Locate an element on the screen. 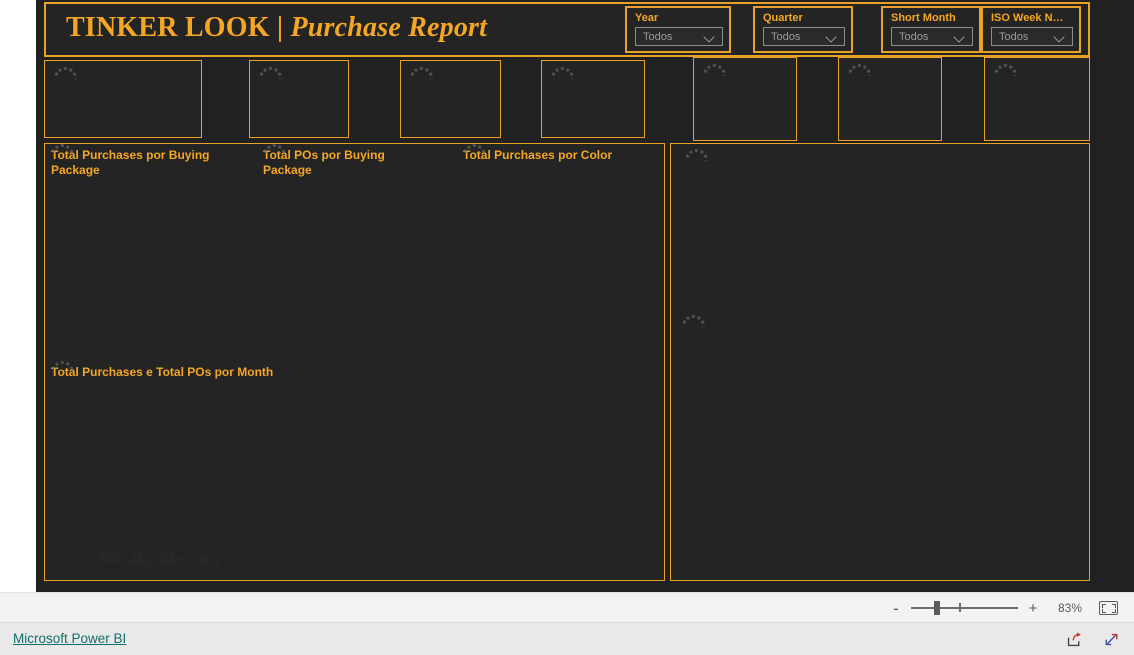  zoom-percentage: 83% is located at coordinates (1069, 608).